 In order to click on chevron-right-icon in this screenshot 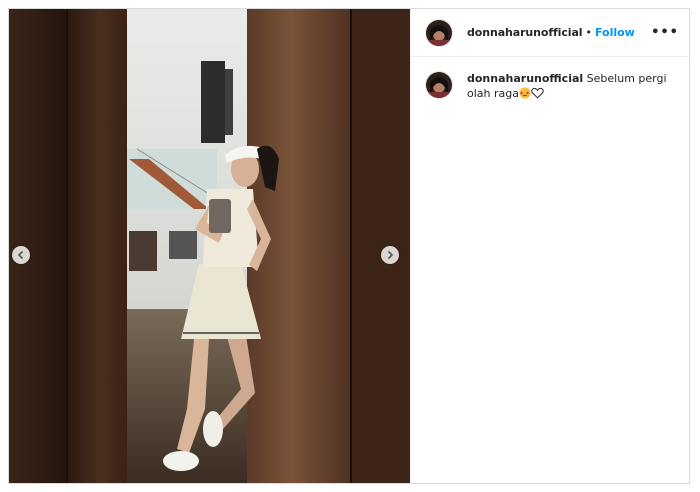, I will do `click(390, 255)`.